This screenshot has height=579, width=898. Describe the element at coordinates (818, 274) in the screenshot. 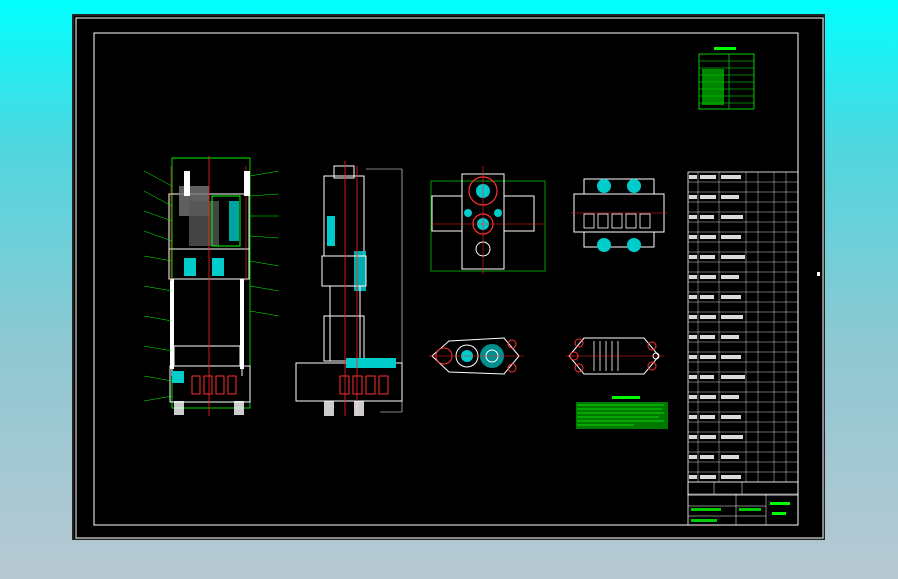

I see `sheet-edge-marker` at that location.